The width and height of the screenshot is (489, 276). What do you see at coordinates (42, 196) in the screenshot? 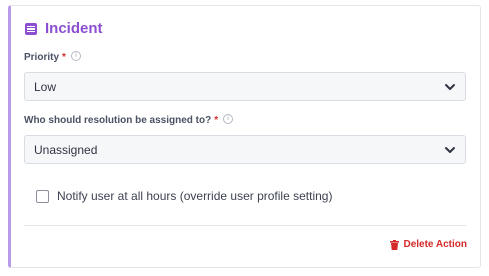
I see `notify-checkbox` at bounding box center [42, 196].